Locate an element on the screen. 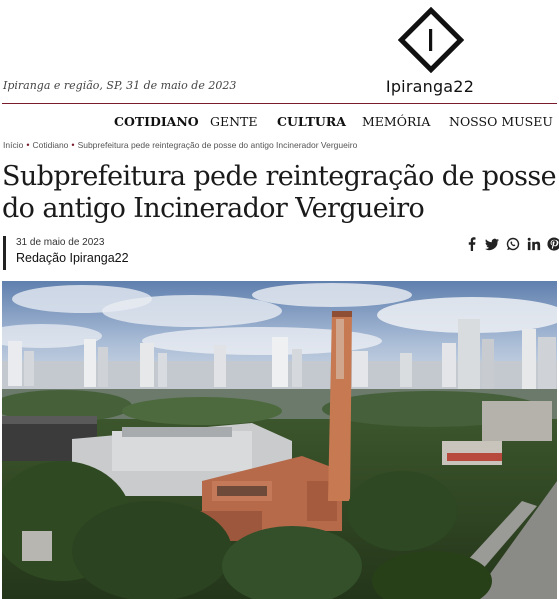 The image size is (559, 599). logo-text: Ipiranga22 is located at coordinates (430, 86).